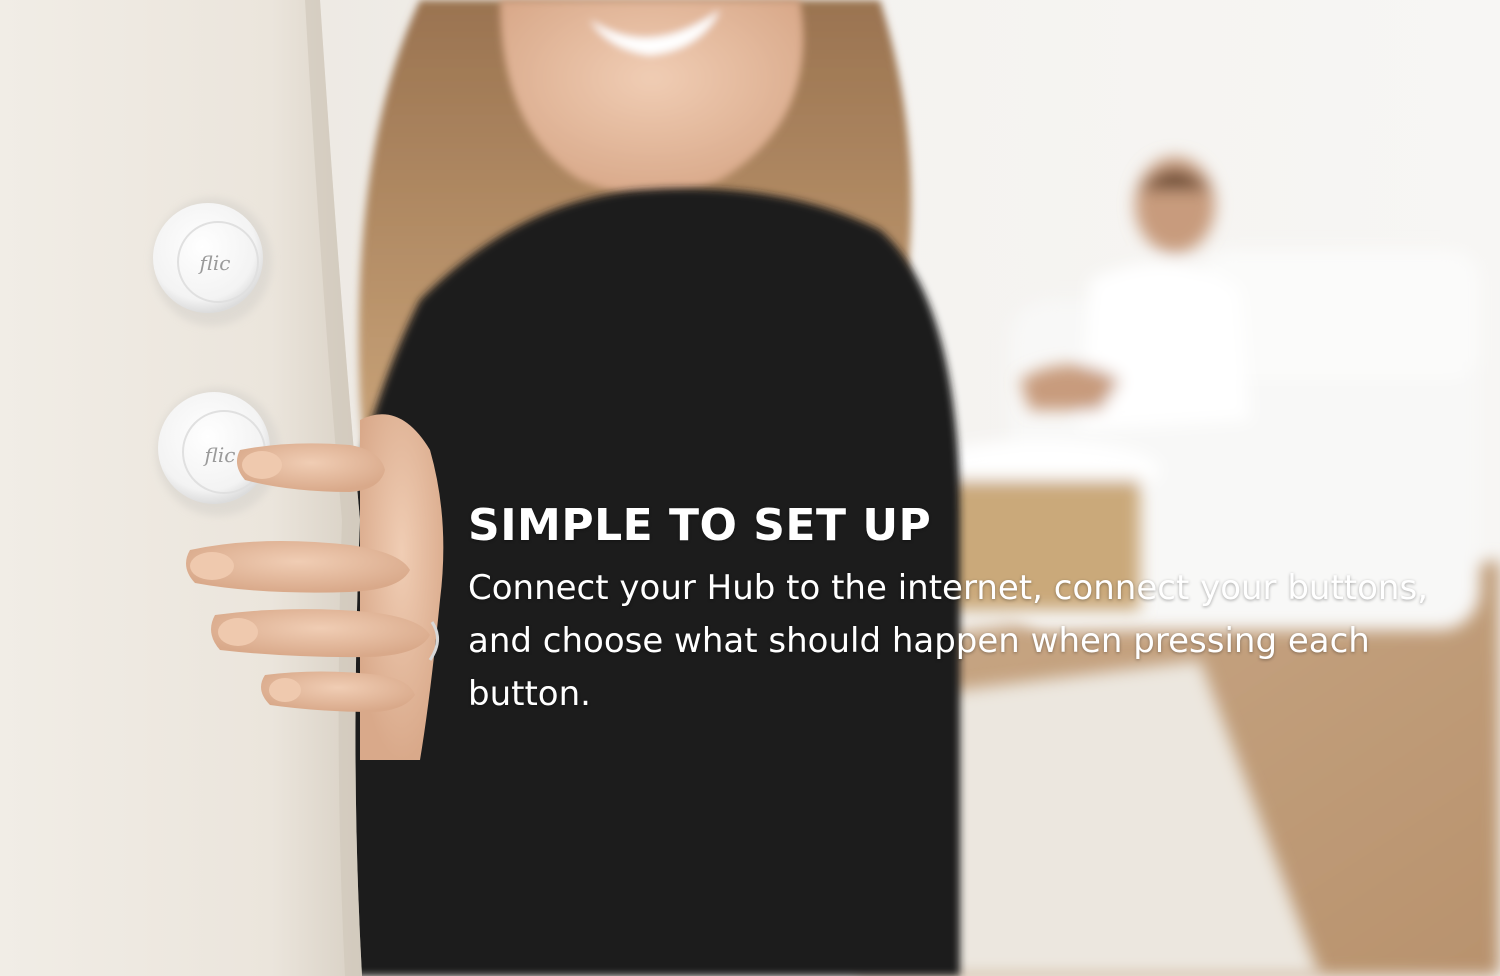 Image resolution: width=1500 pixels, height=976 pixels. I want to click on feature-title: SIMPLE TO SET UP, so click(700, 525).